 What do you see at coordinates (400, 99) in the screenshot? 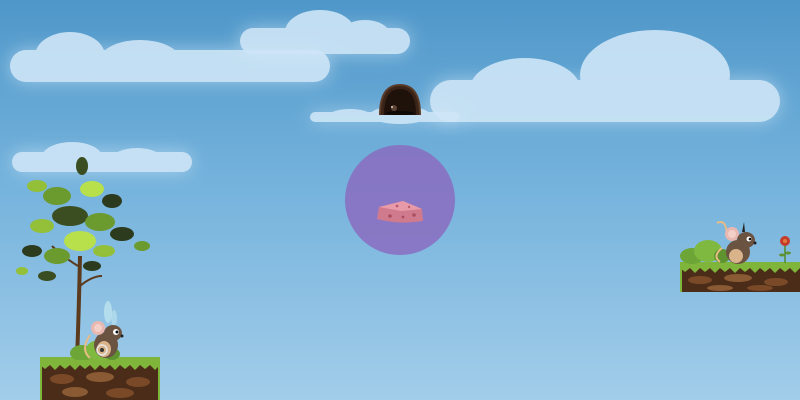
I see `mouse-hole` at bounding box center [400, 99].